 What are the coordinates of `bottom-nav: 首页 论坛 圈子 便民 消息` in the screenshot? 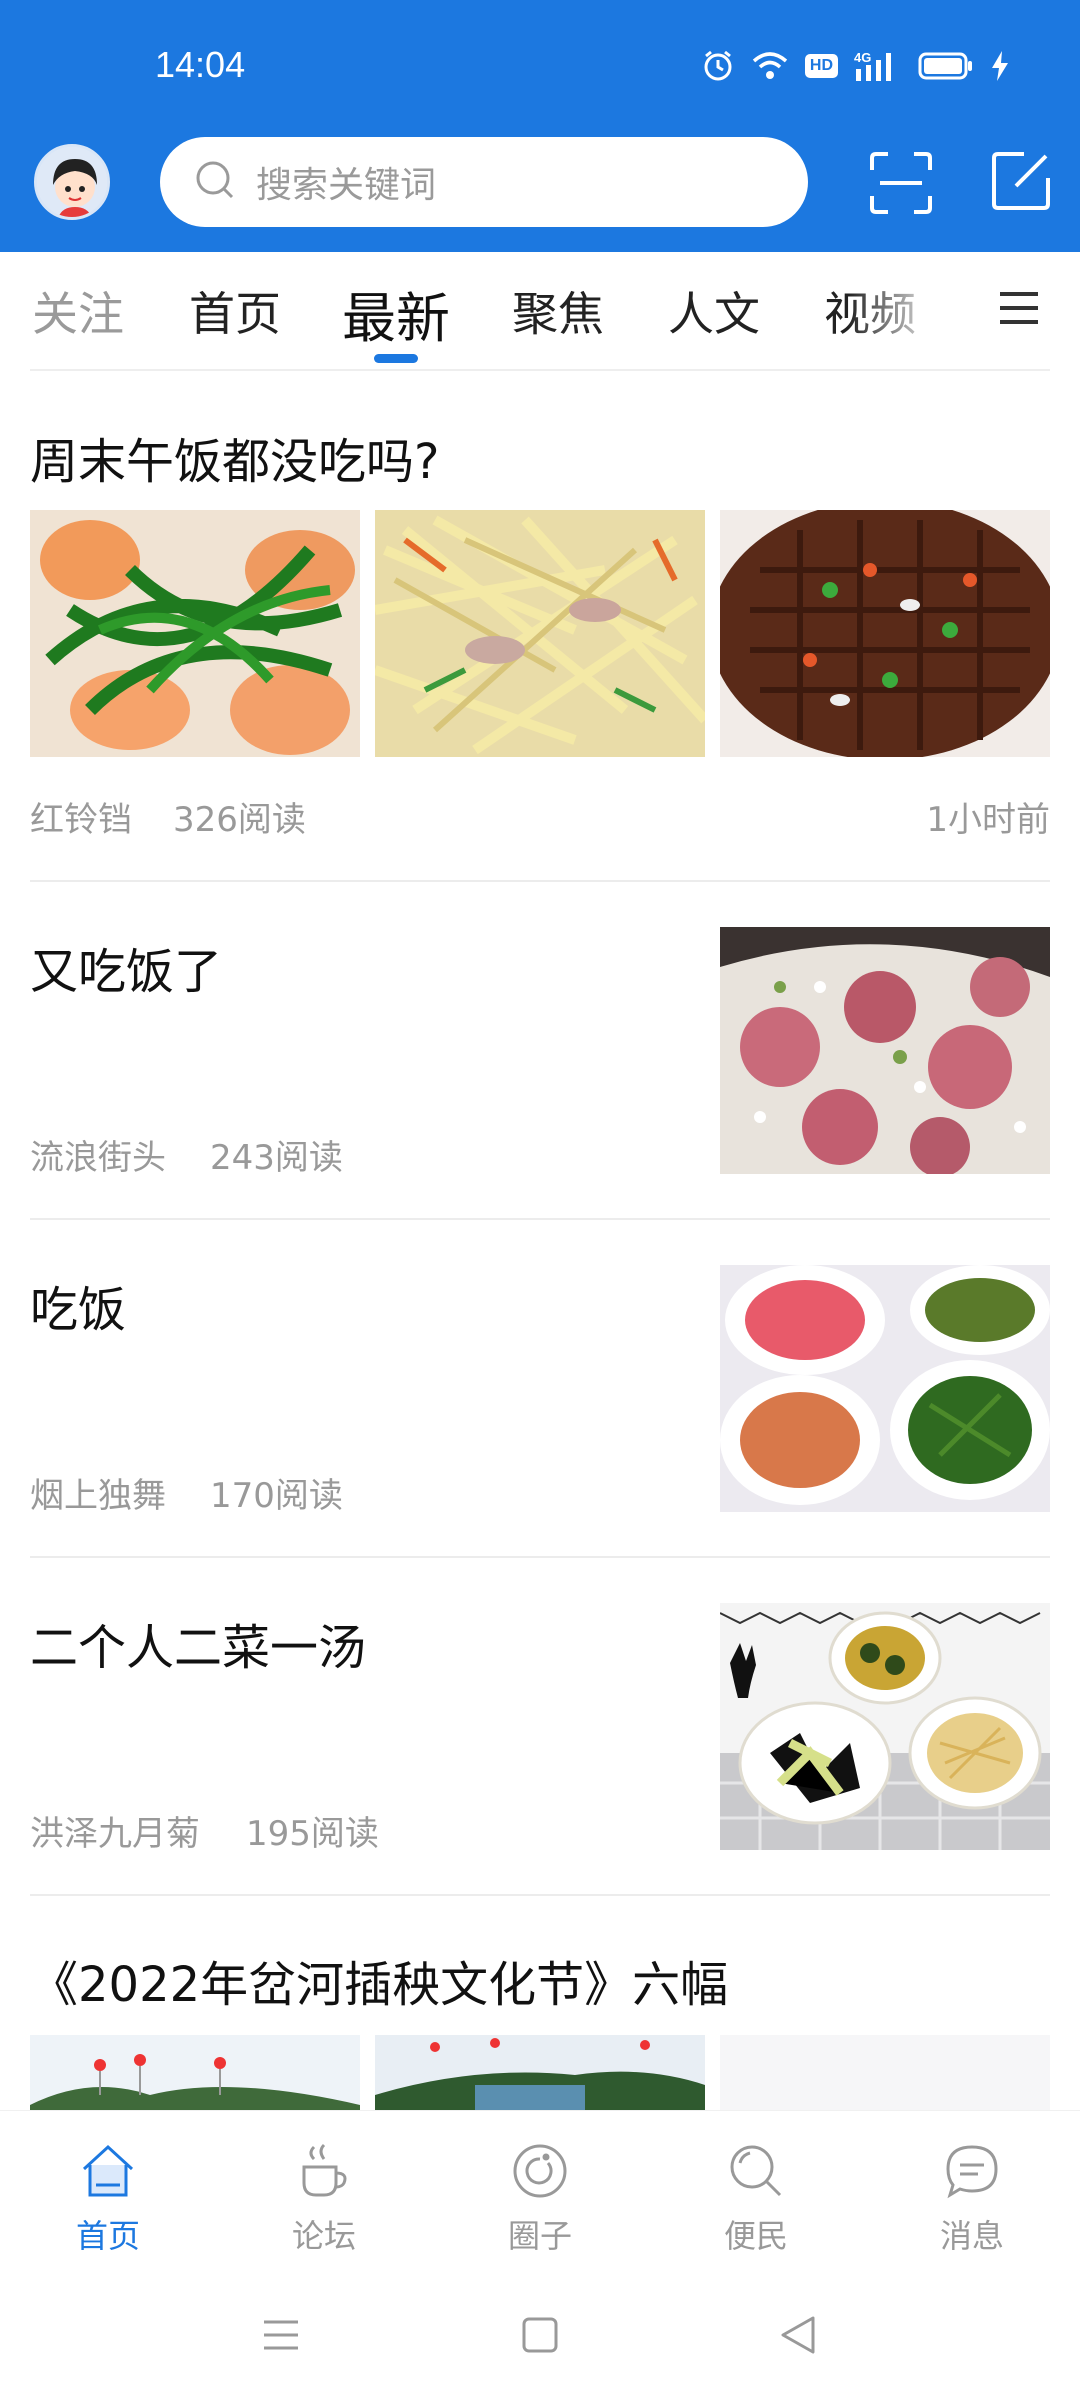 It's located at (540, 2190).